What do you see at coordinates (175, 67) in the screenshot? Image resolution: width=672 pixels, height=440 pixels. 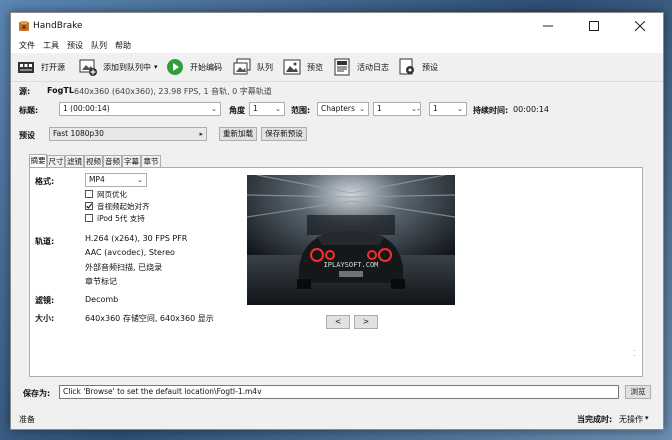 I see `play-icon` at bounding box center [175, 67].